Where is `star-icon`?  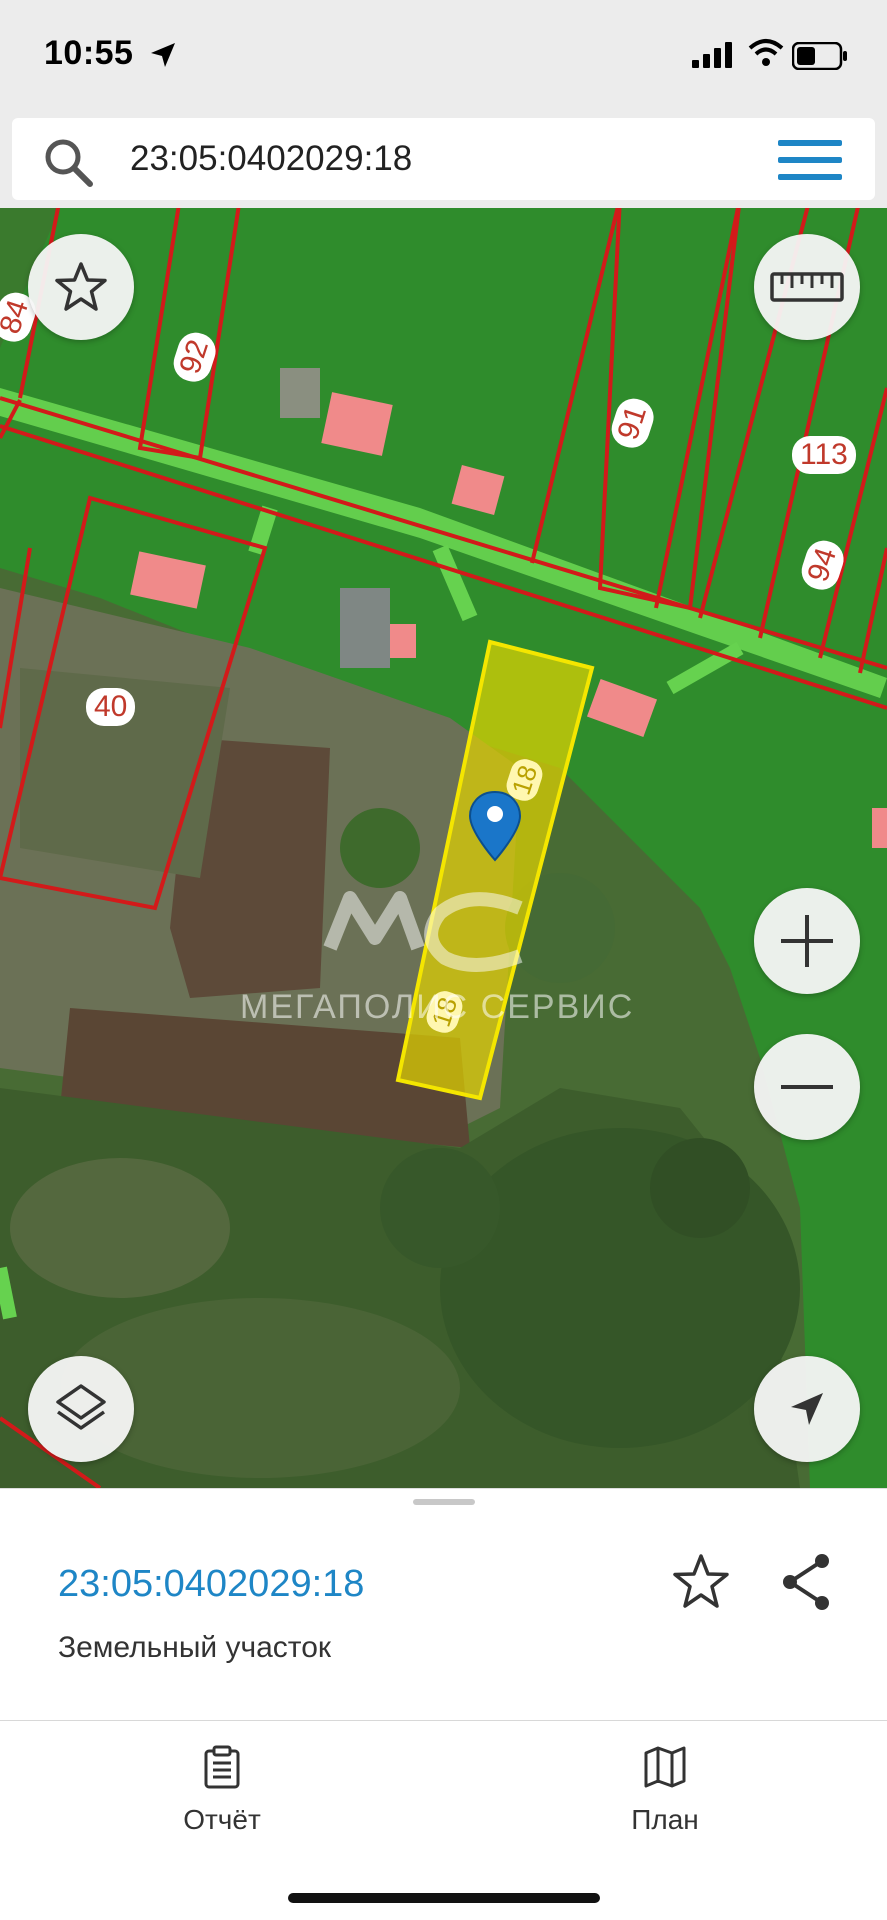 star-icon is located at coordinates (81, 286).